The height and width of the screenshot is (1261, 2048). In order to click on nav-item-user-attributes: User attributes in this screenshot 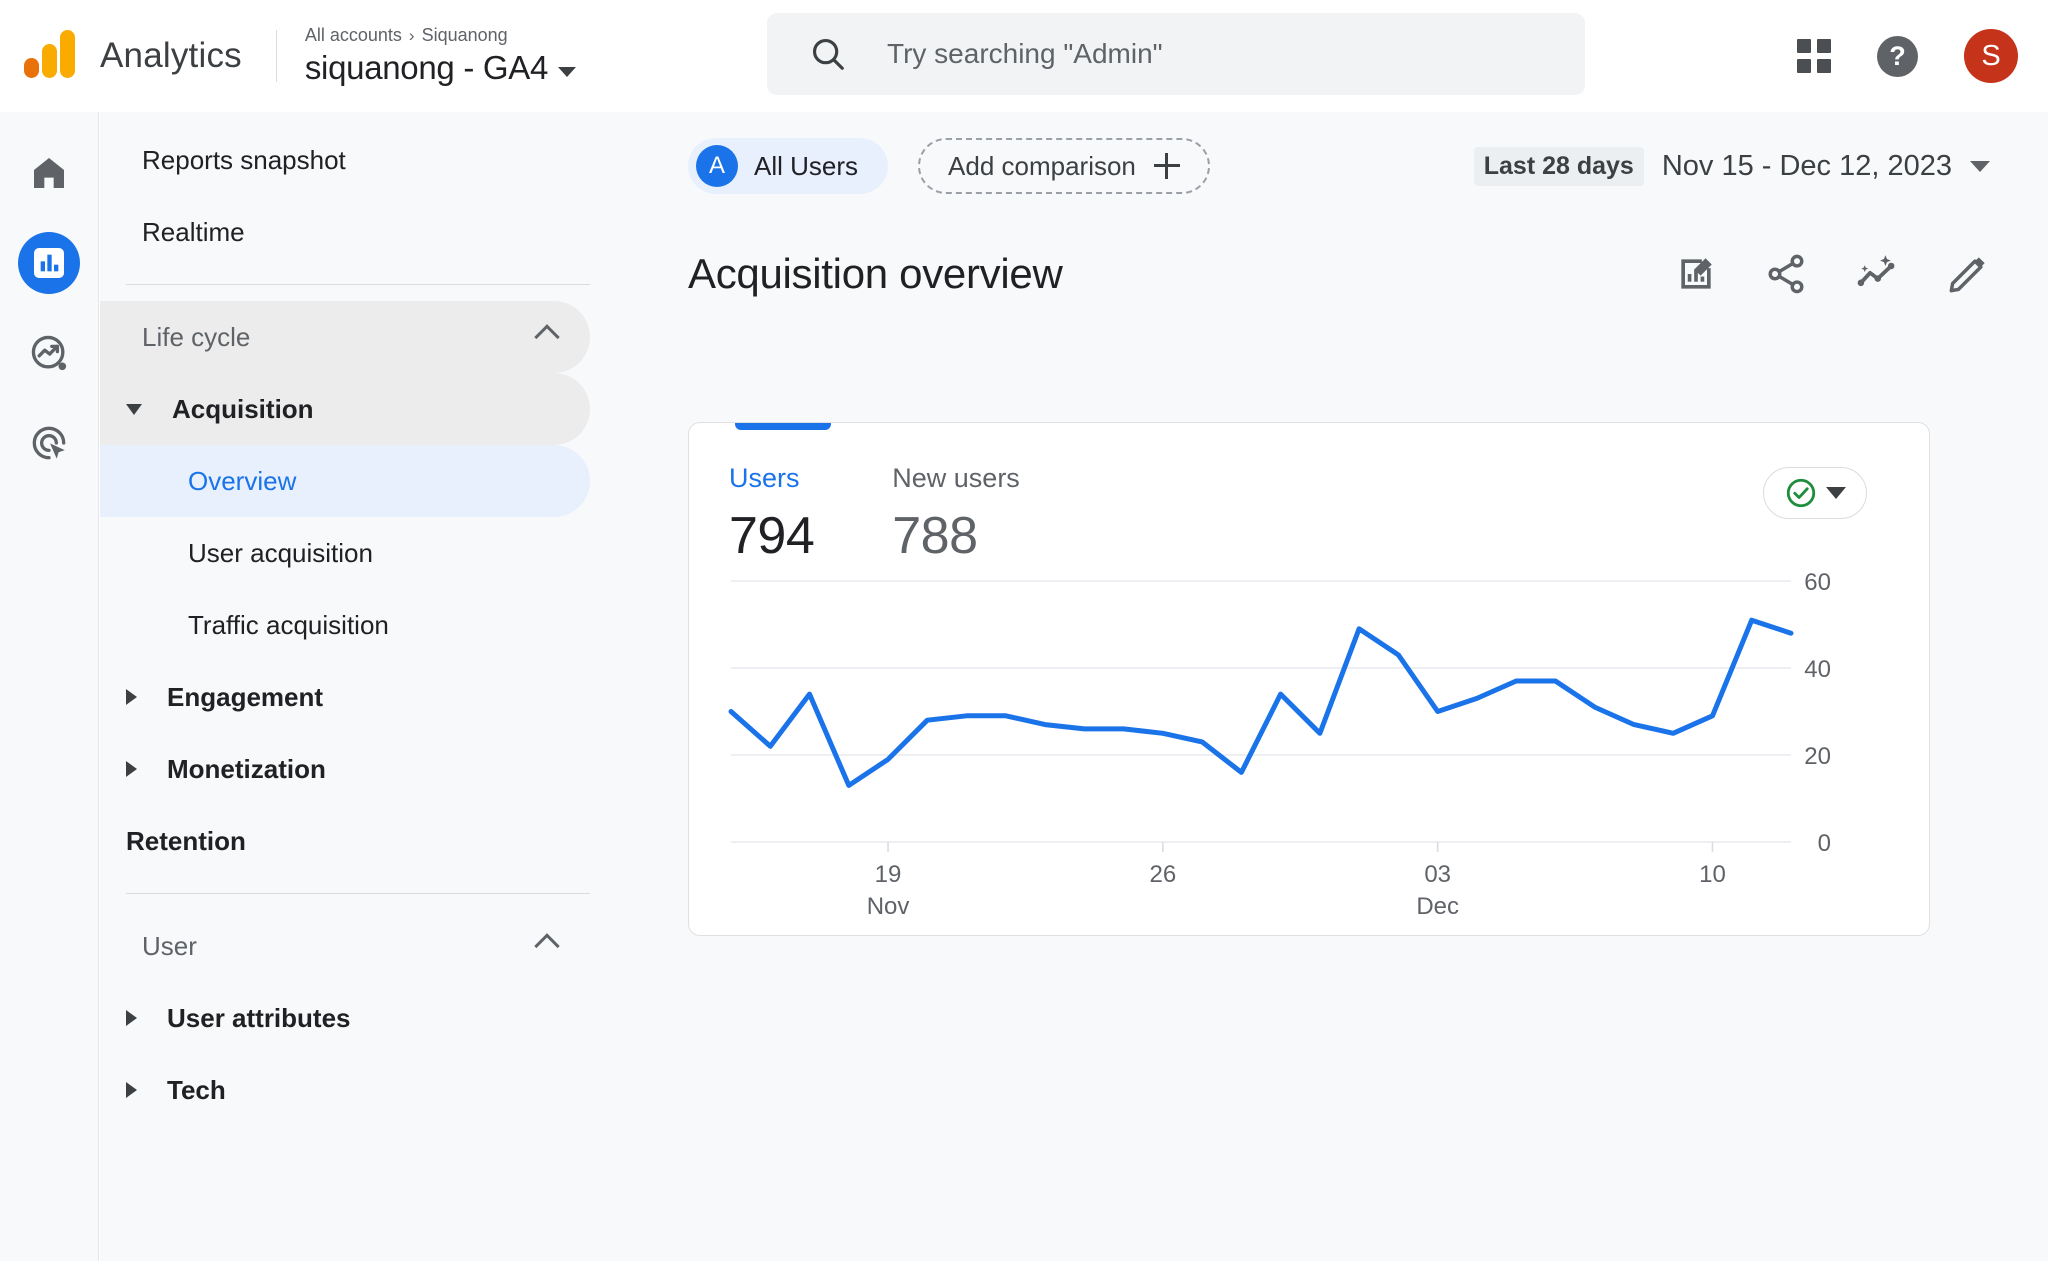, I will do `click(345, 1018)`.